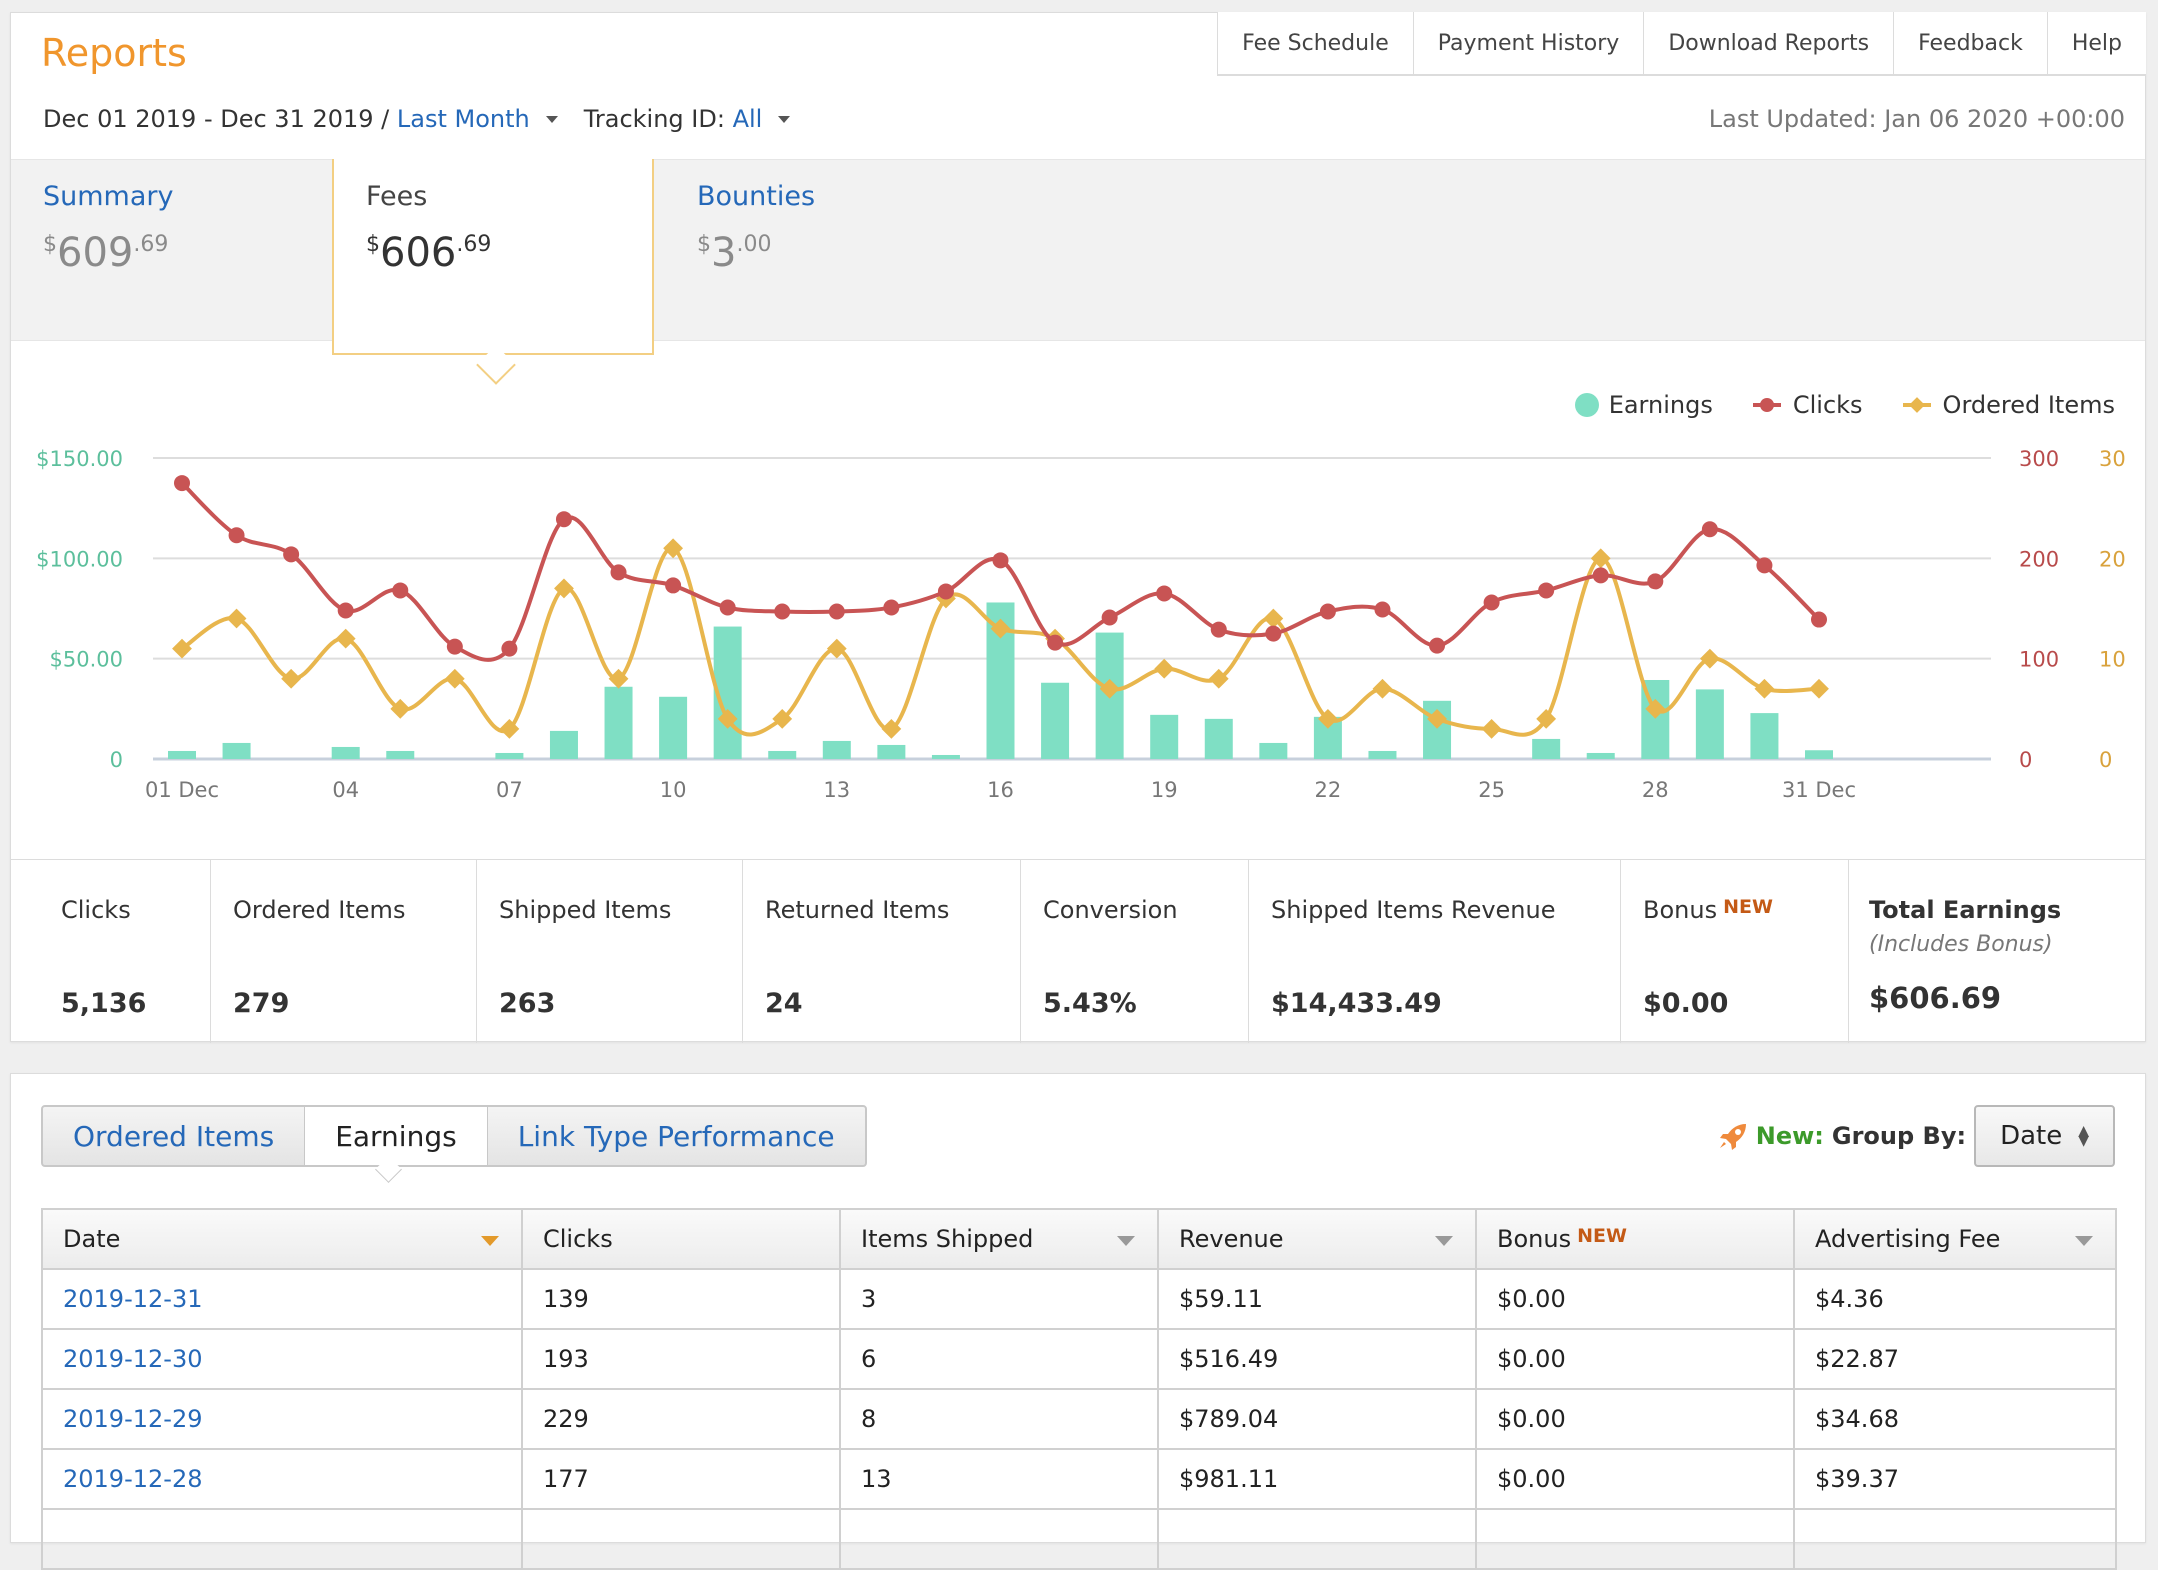 The height and width of the screenshot is (1570, 2158). I want to click on x-tick-label: 28, so click(1655, 790).